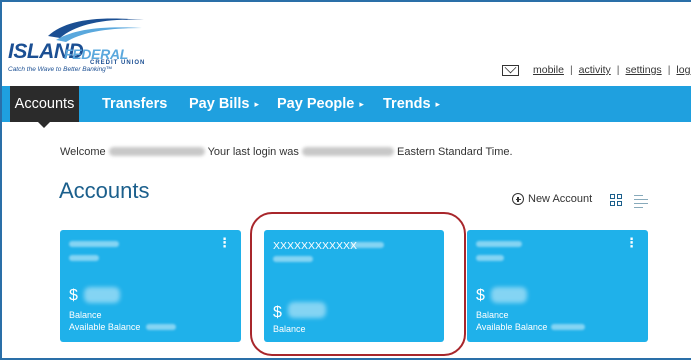 This screenshot has height=360, width=691. I want to click on mobile-link: mobile, so click(548, 70).